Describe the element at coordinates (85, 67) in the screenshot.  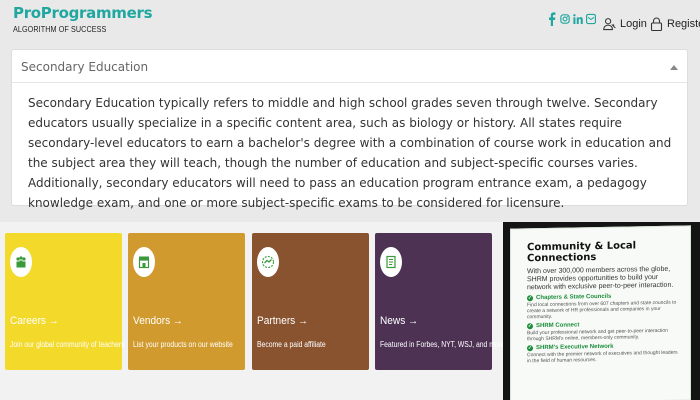
I see `accordion-title: Secondary Education` at that location.